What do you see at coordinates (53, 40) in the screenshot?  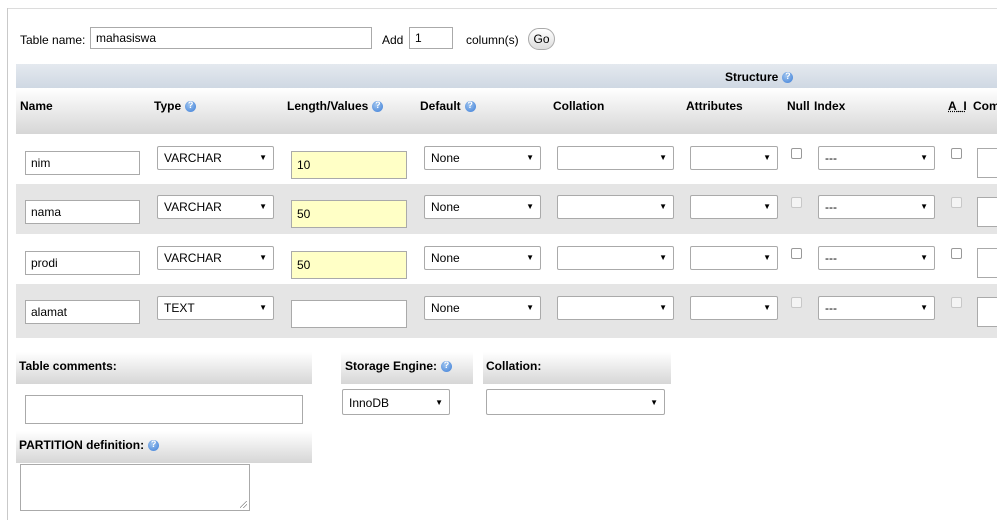 I see `table-name-label: Table name:` at bounding box center [53, 40].